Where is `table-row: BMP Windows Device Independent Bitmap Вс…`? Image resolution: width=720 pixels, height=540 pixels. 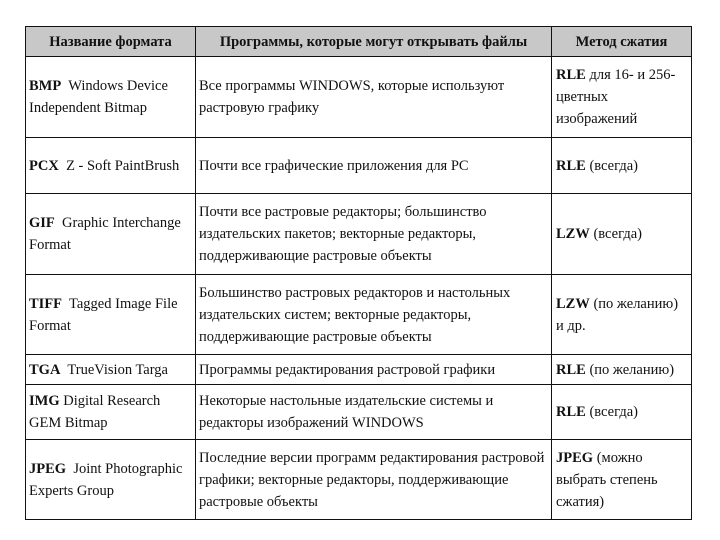 table-row: BMP Windows Device Independent Bitmap Вс… is located at coordinates (358, 97).